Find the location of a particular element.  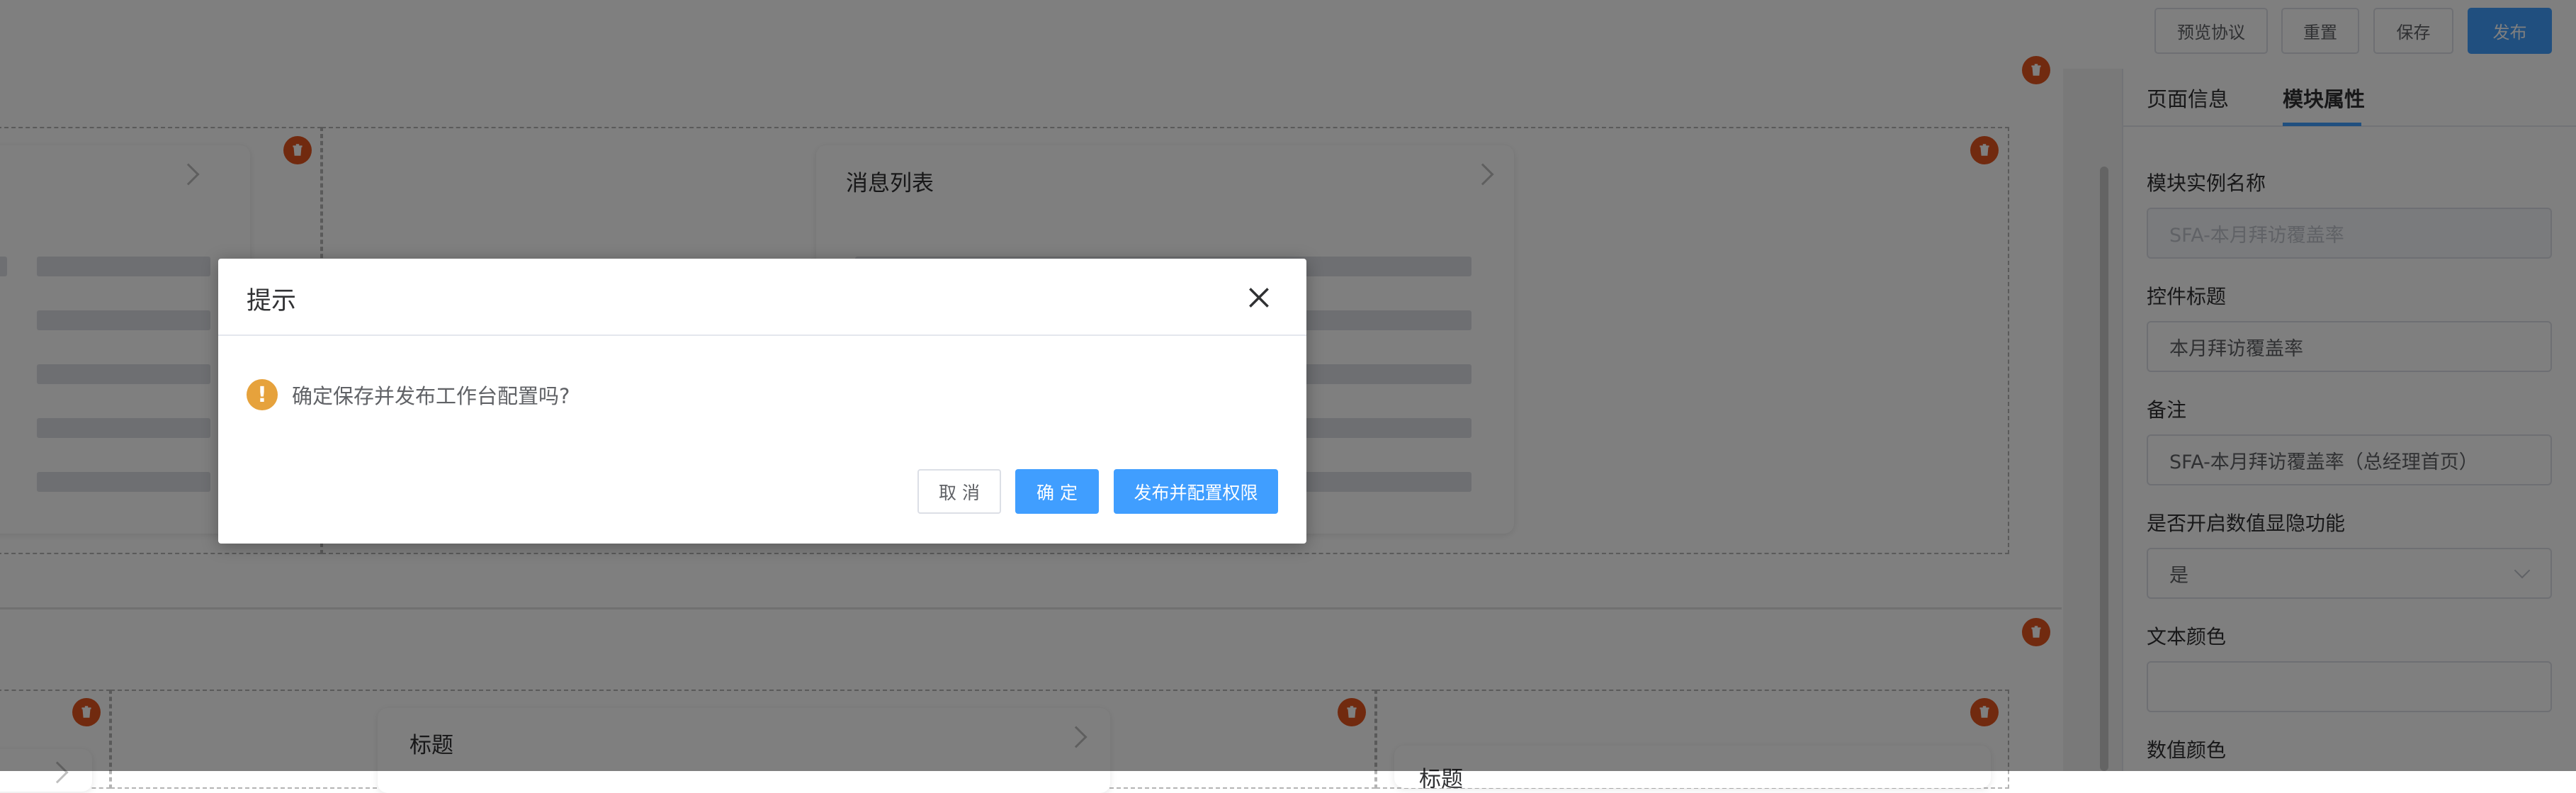

dialog-header: 提示 is located at coordinates (762, 297).